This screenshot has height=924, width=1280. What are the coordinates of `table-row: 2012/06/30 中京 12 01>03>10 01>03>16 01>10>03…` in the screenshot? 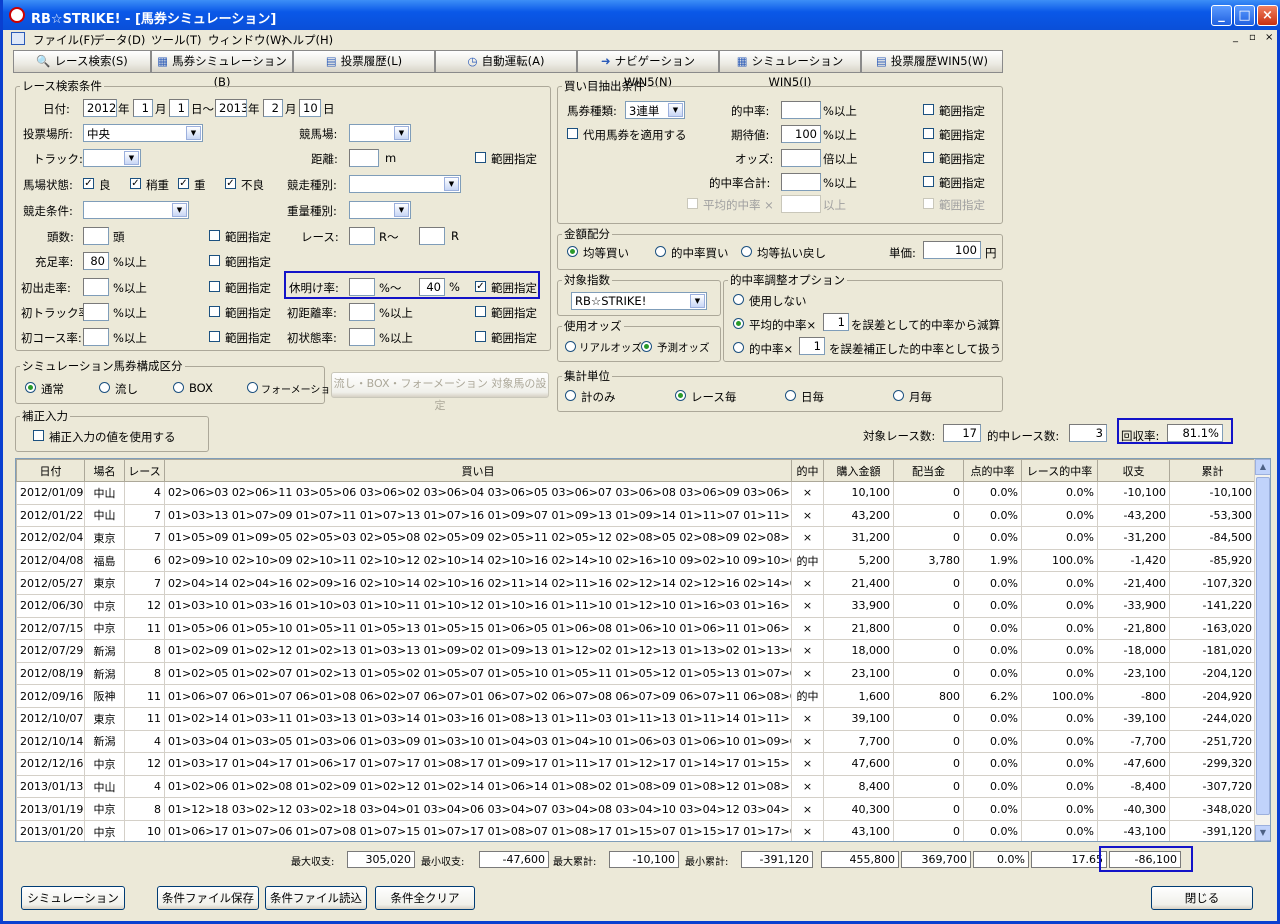 It's located at (636, 605).